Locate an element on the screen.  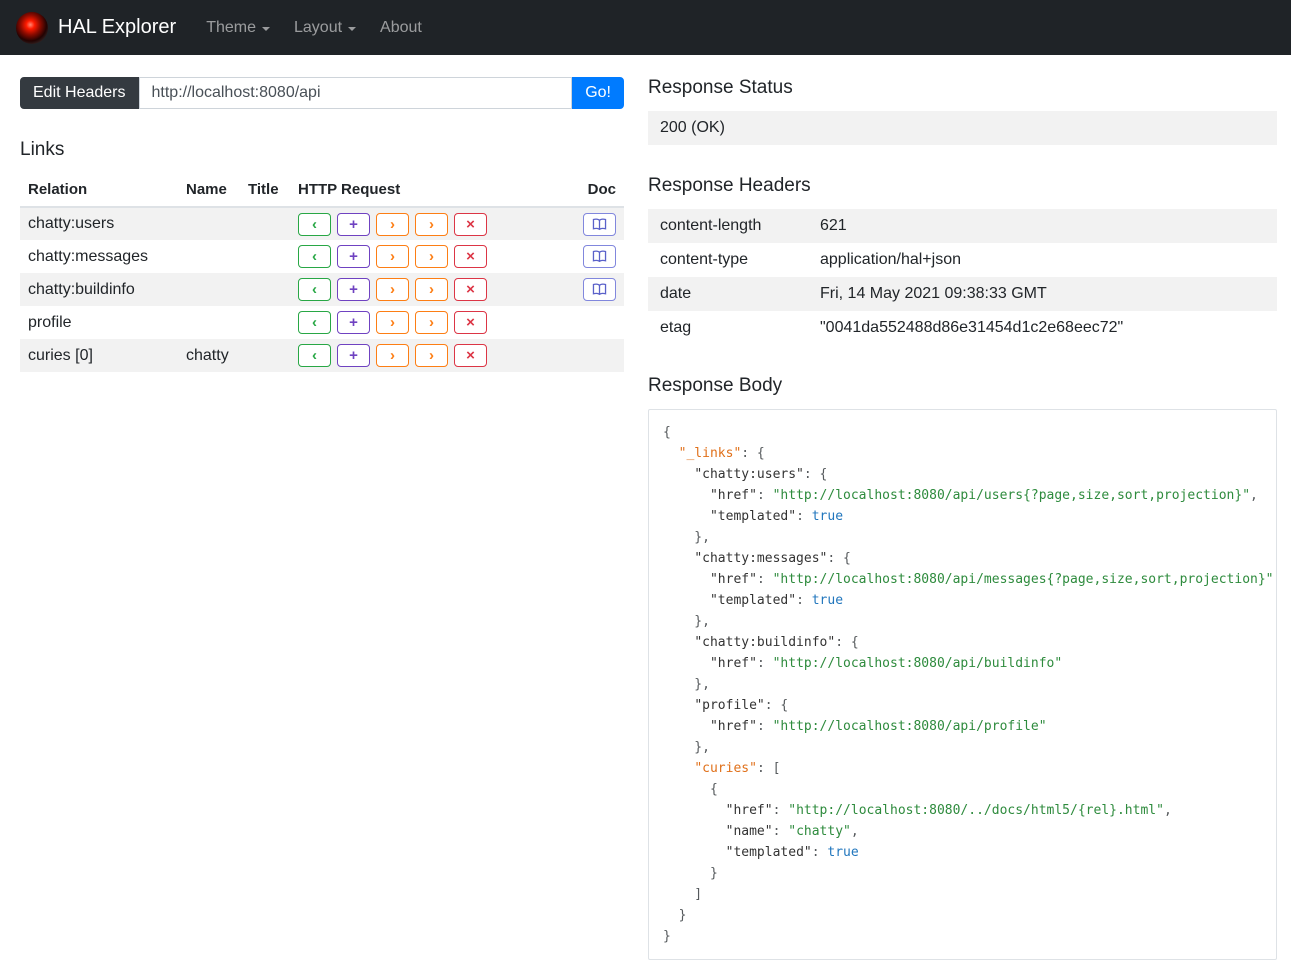
response-headers-title: Response Headers is located at coordinates (729, 185).